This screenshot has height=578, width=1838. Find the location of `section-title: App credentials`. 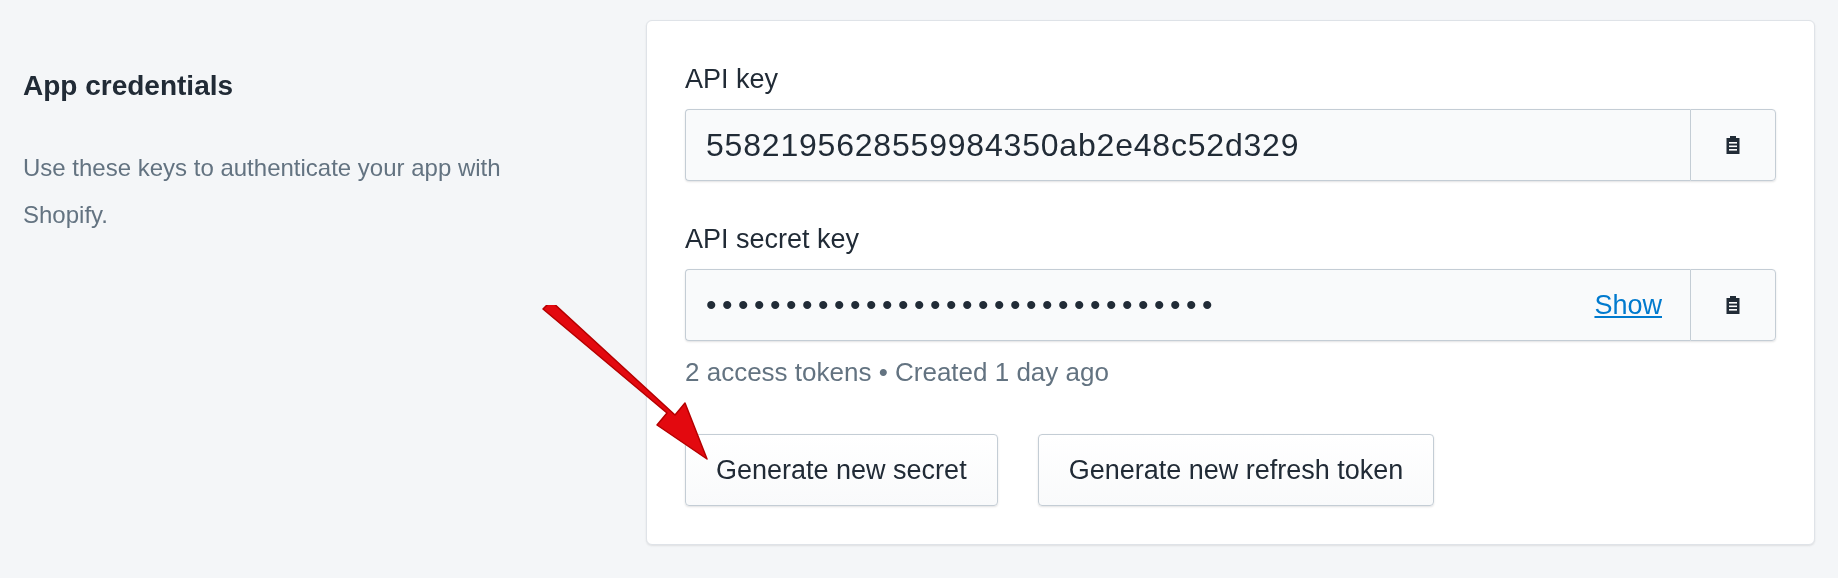

section-title: App credentials is located at coordinates (129, 86).